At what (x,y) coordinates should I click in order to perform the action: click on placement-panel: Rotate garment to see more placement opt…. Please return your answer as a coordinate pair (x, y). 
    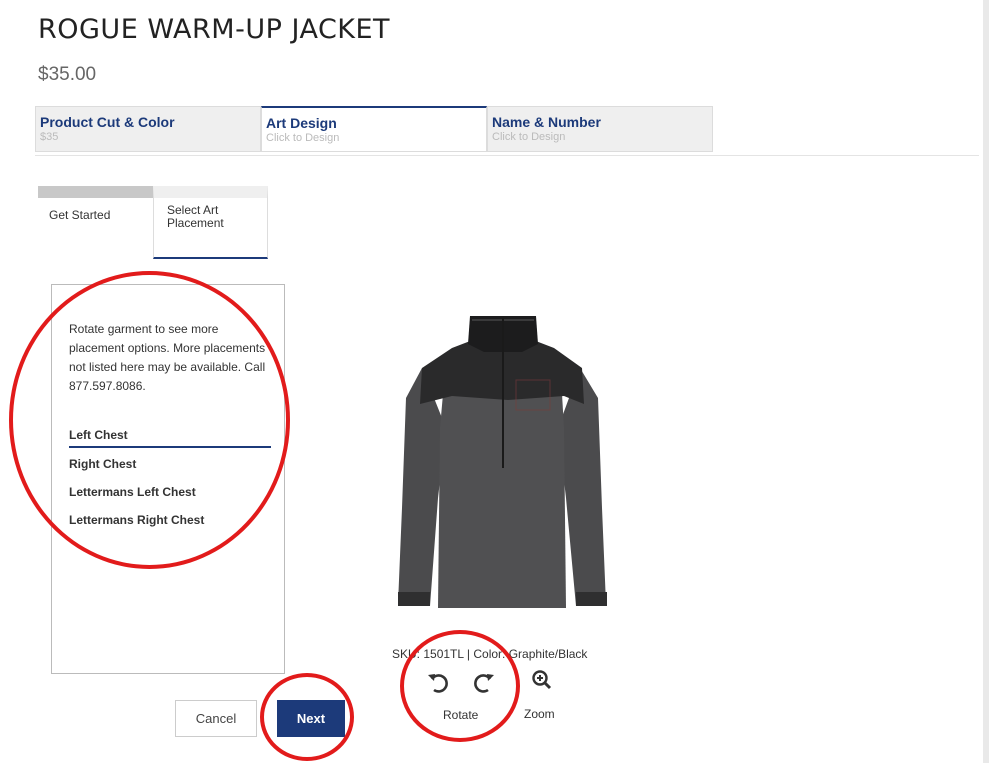
    Looking at the image, I should click on (168, 479).